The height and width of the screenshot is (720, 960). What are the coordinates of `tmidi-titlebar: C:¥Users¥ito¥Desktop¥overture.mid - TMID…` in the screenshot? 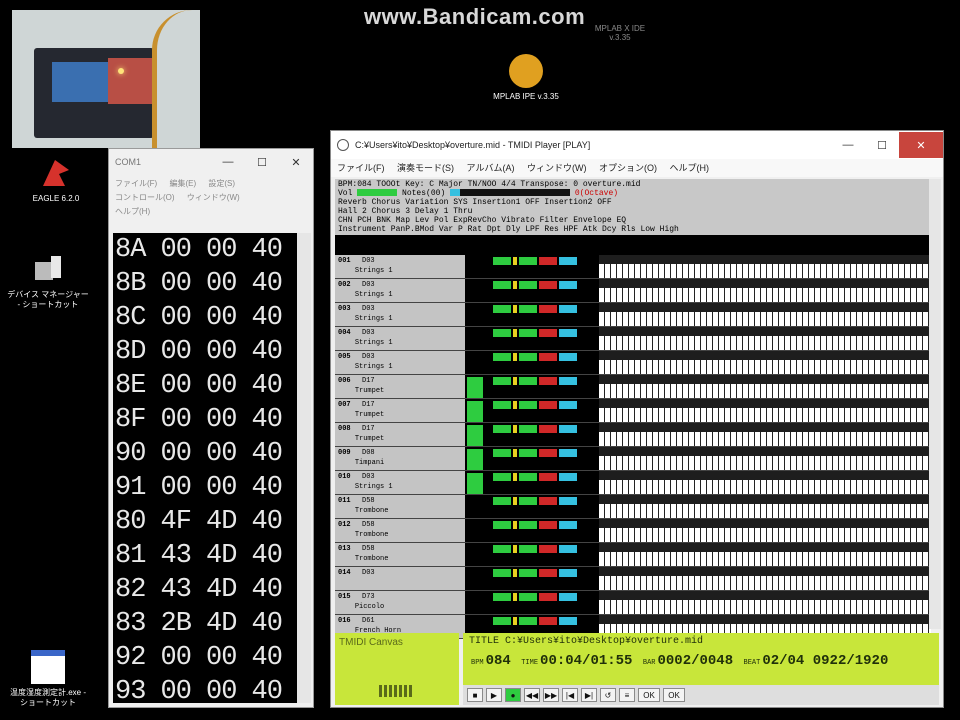 It's located at (637, 145).